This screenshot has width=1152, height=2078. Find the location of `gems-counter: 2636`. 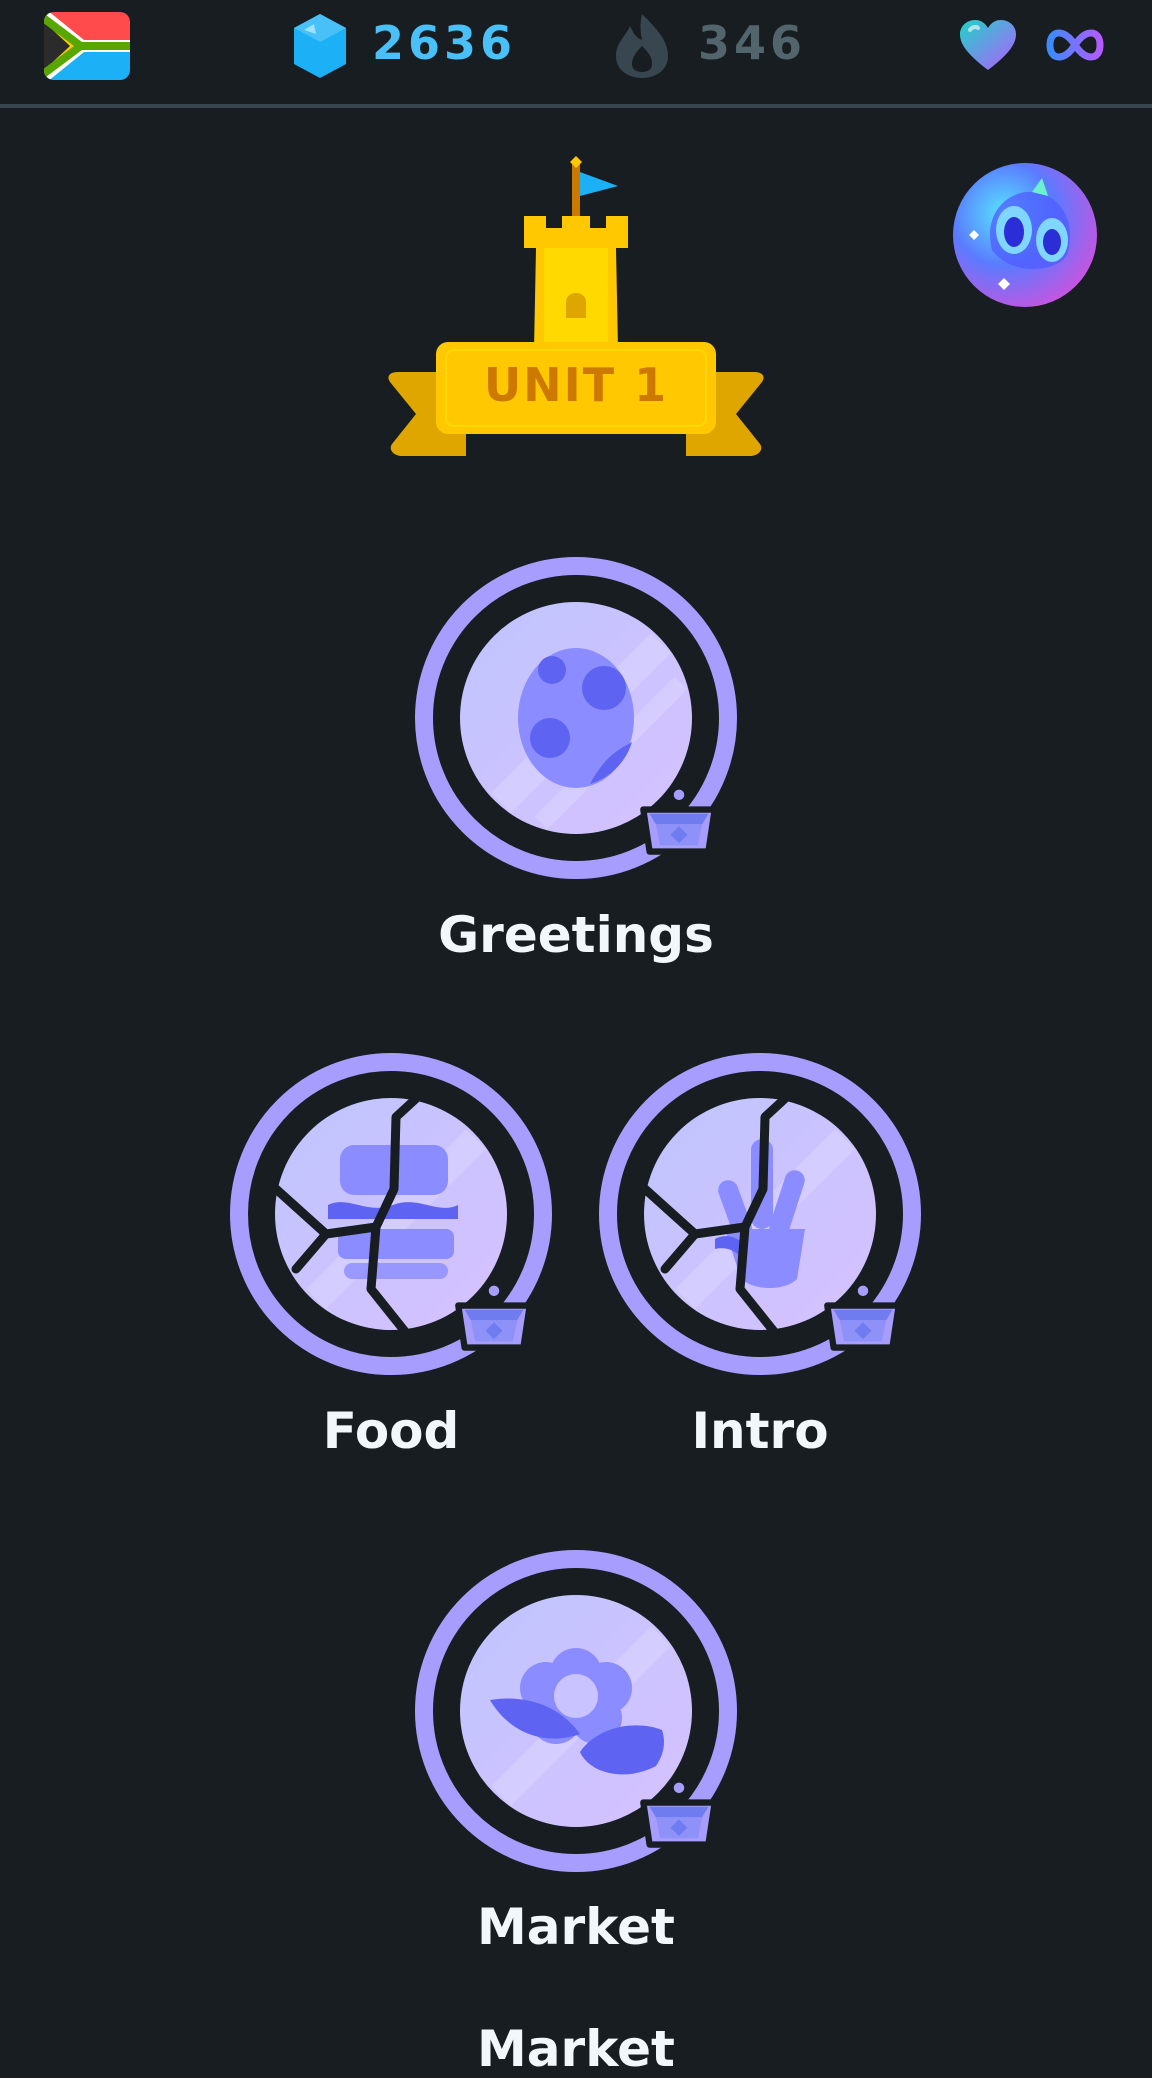

gems-counter: 2636 is located at coordinates (401, 47).